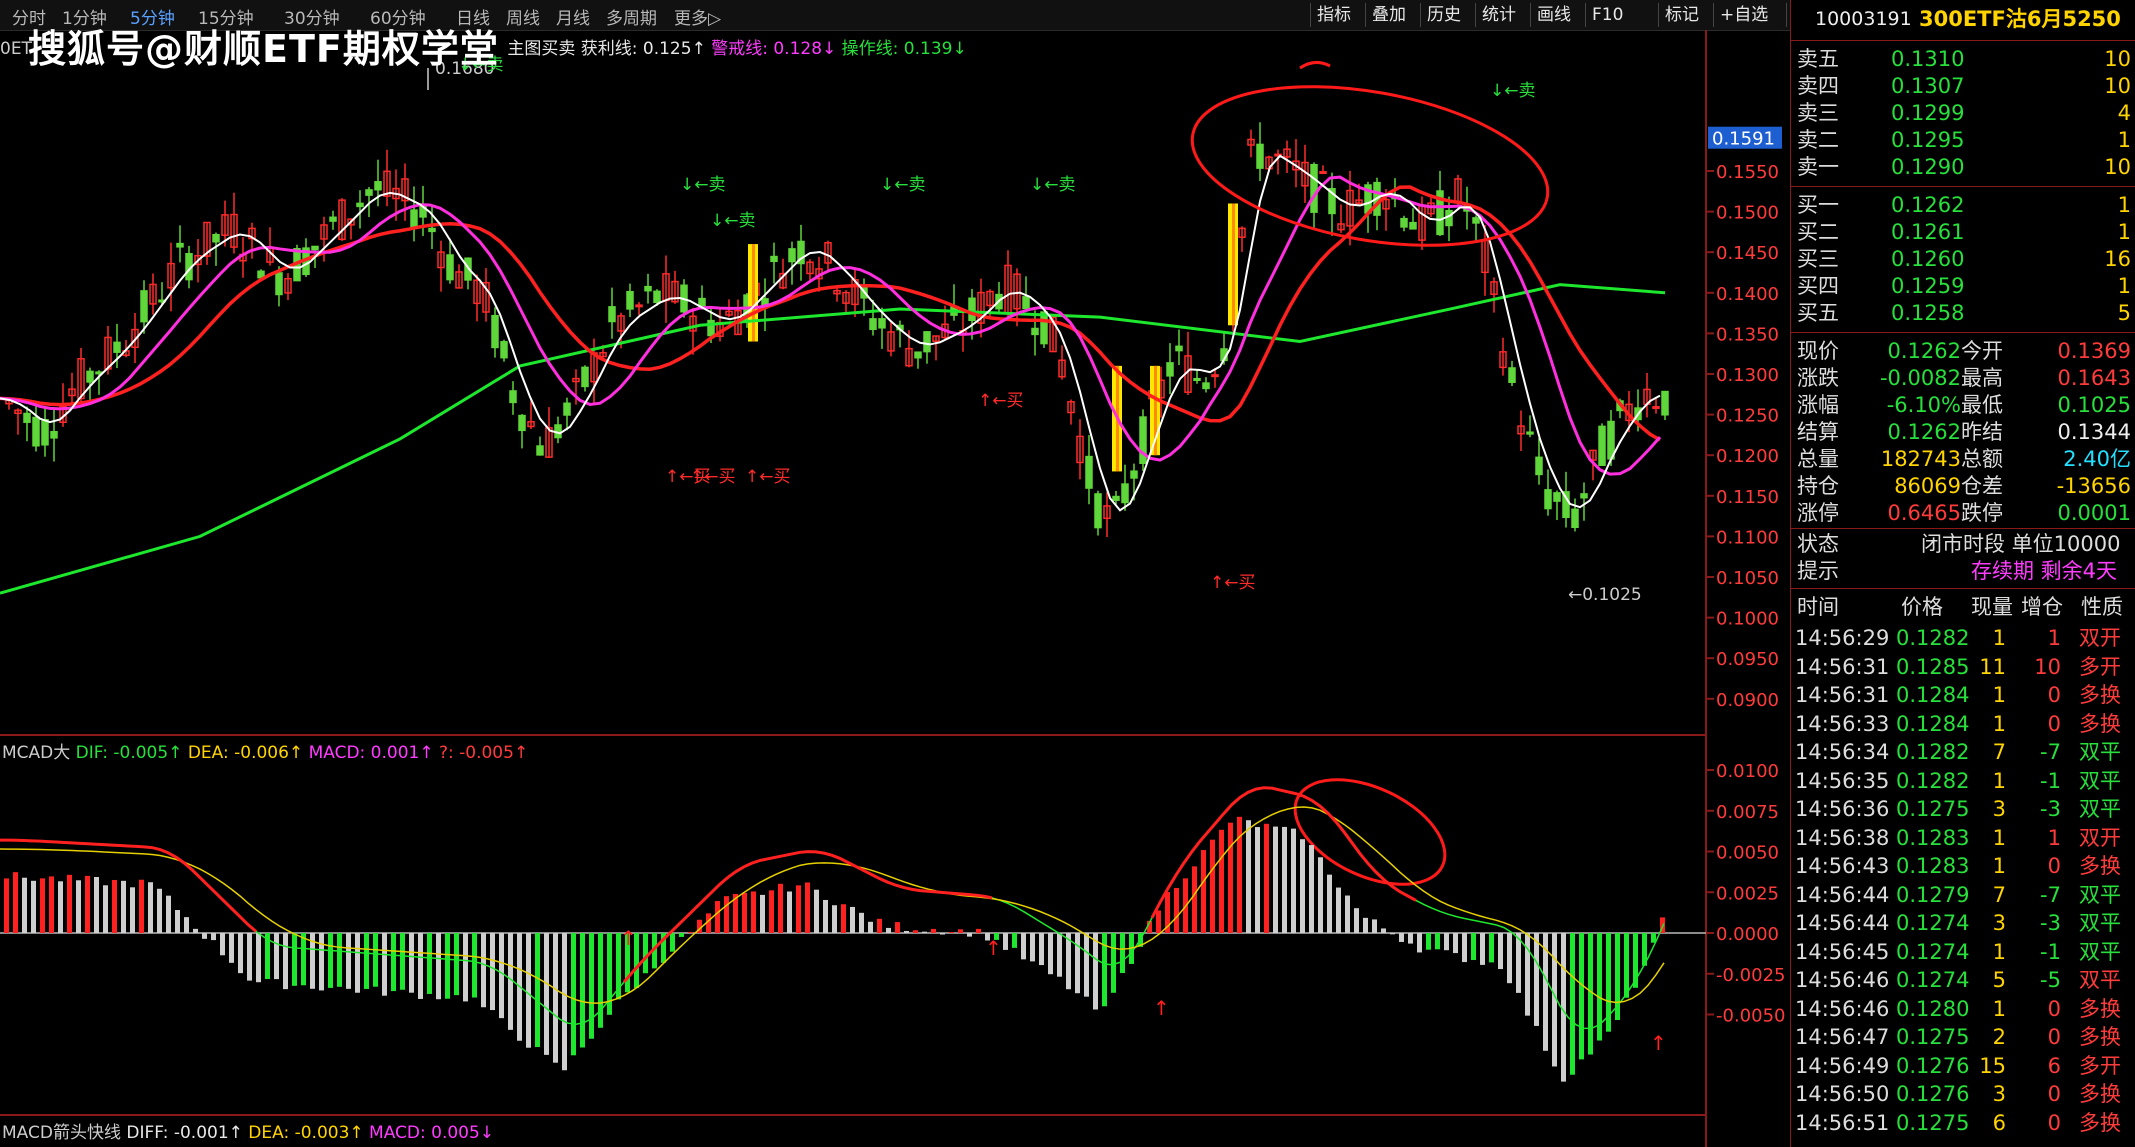 Image resolution: width=2135 pixels, height=1147 pixels. I want to click on tick-row-16-cell: 14:56:50, so click(1842, 1094).